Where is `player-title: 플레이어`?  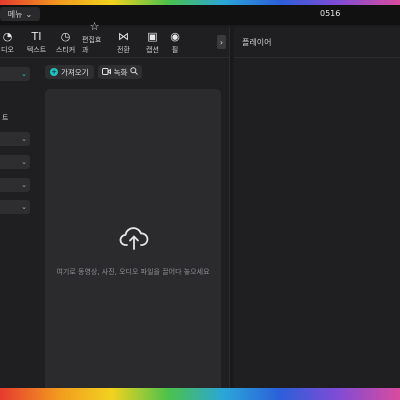
player-title: 플레이어 is located at coordinates (257, 42).